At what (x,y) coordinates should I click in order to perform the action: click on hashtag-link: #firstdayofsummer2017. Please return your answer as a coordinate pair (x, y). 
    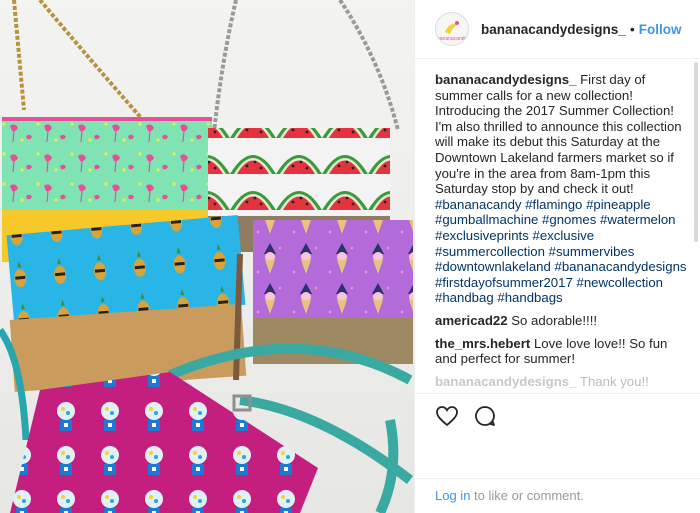
    Looking at the image, I should click on (504, 282).